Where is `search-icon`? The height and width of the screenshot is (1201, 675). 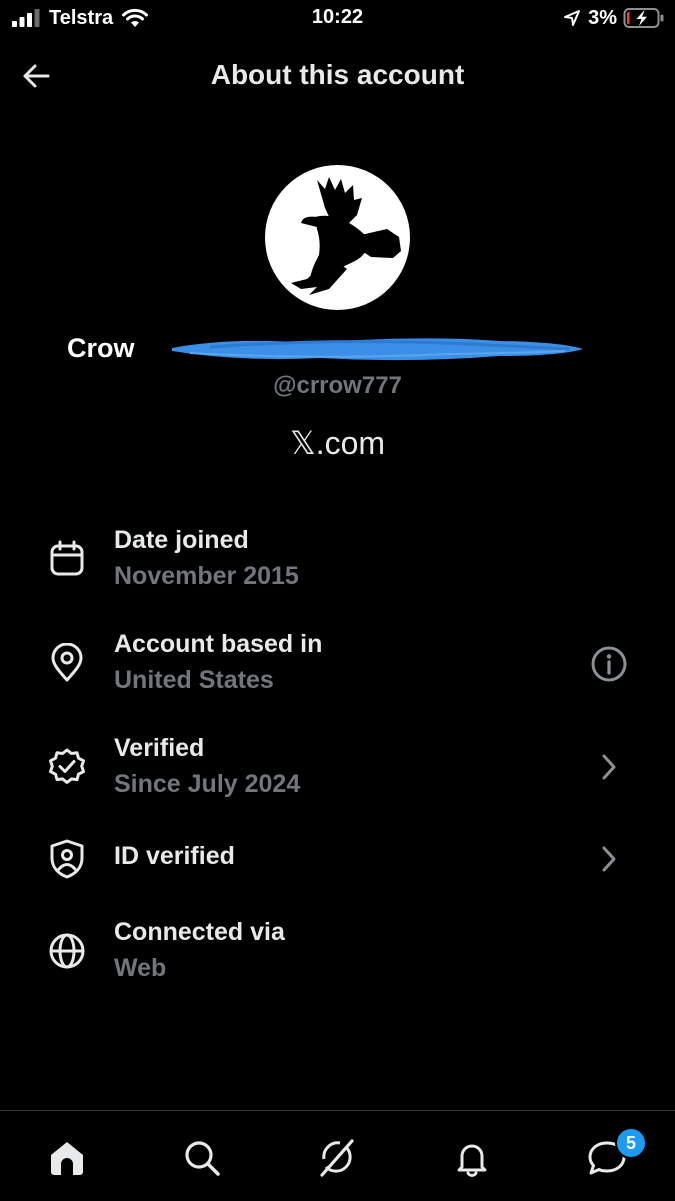 search-icon is located at coordinates (202, 1158).